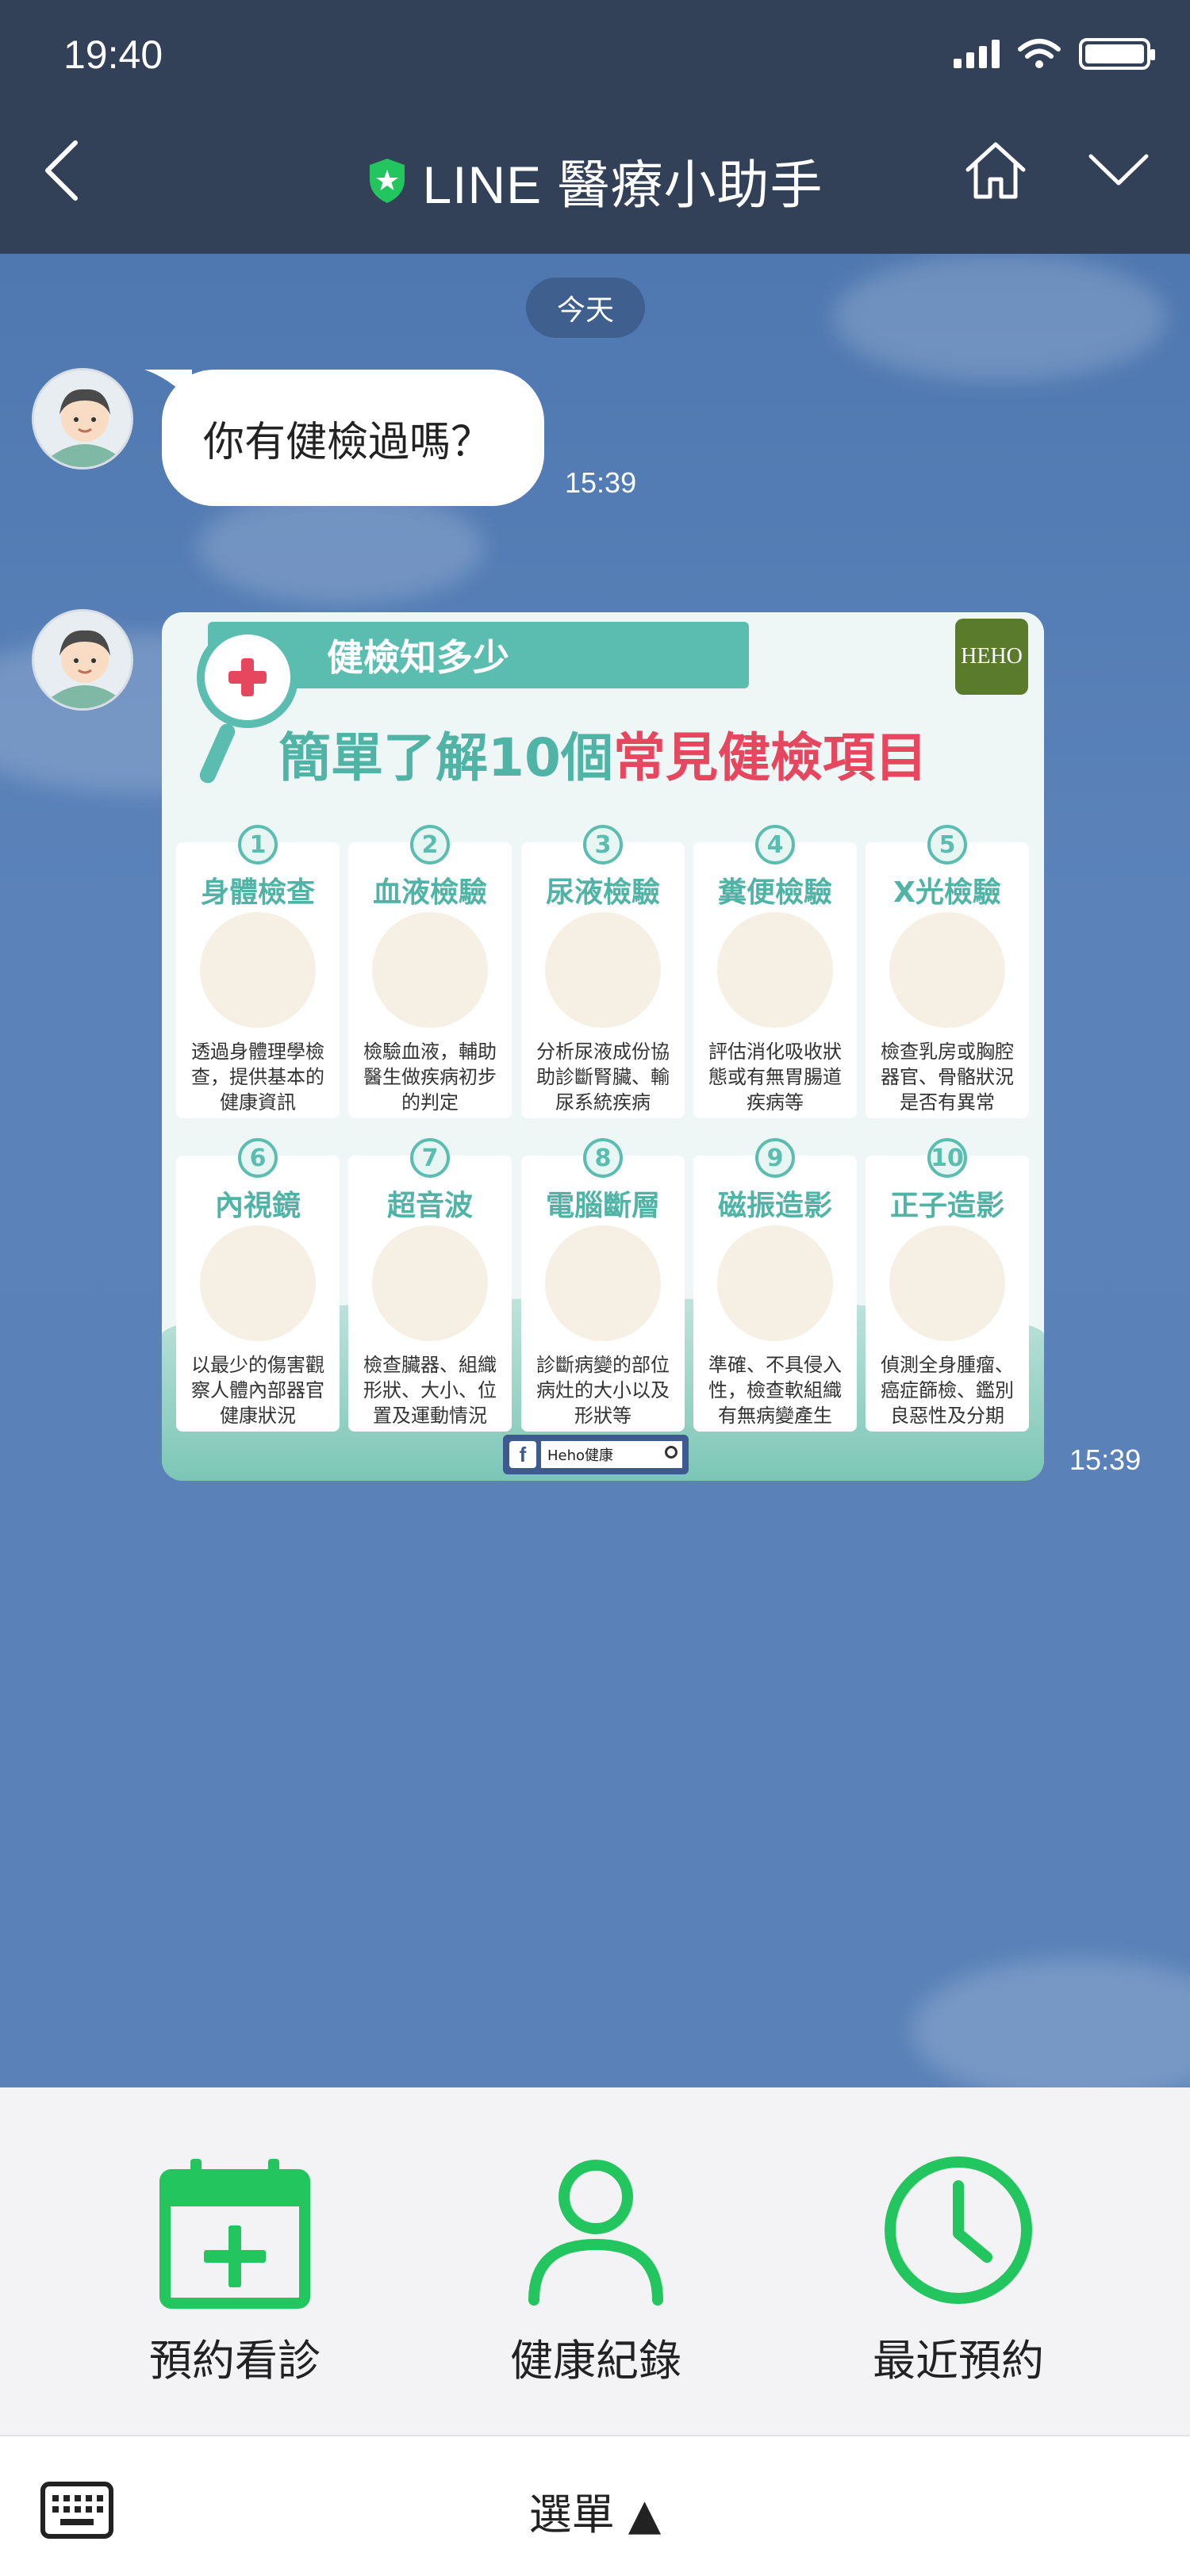 The height and width of the screenshot is (2576, 1190). I want to click on card-number: 10, so click(947, 1158).